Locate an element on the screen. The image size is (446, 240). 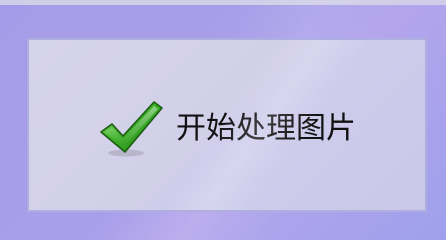
checkmark-icon is located at coordinates (131, 128).